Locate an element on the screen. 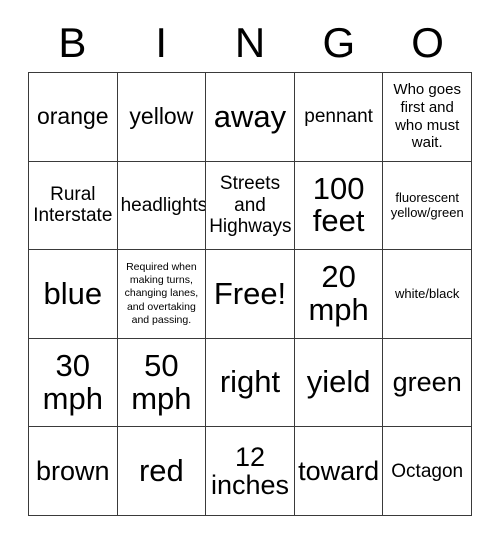  bingo-cell-text: brown is located at coordinates (73, 470).